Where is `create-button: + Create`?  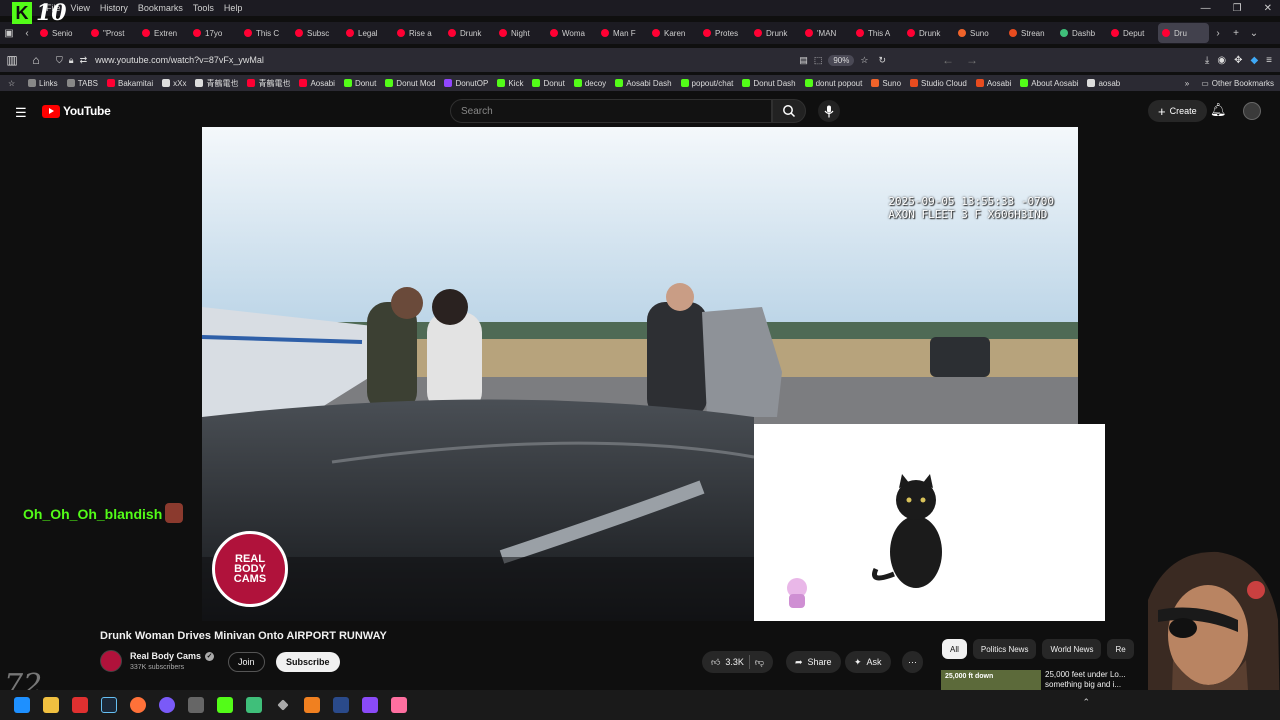
create-button: + Create is located at coordinates (1177, 111).